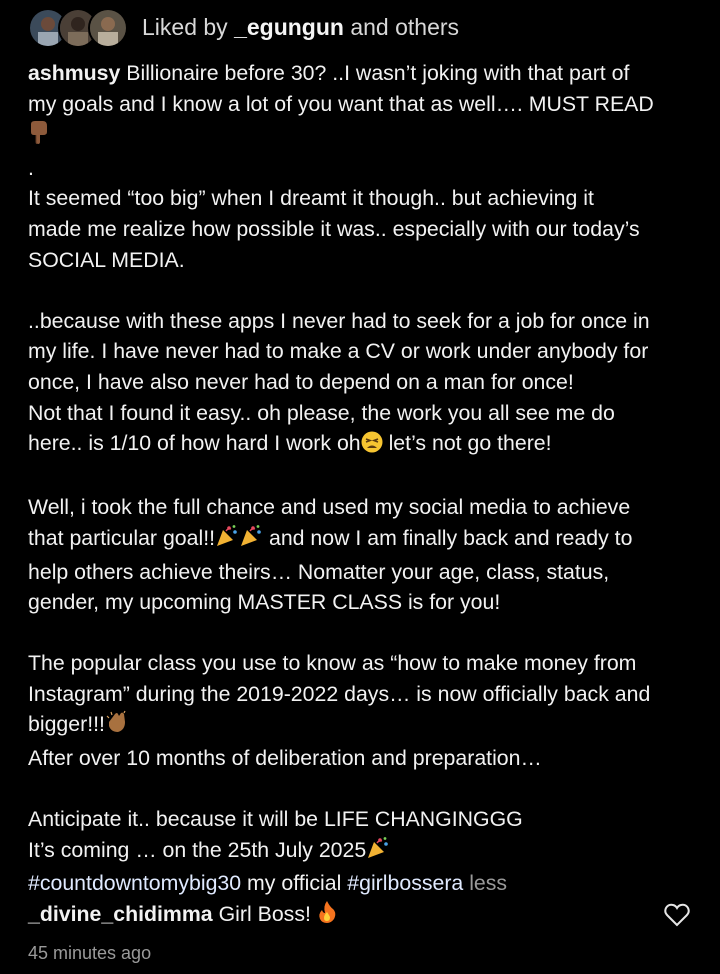 The image size is (720, 974). What do you see at coordinates (117, 726) in the screenshot?
I see `clapping-hands-icon` at bounding box center [117, 726].